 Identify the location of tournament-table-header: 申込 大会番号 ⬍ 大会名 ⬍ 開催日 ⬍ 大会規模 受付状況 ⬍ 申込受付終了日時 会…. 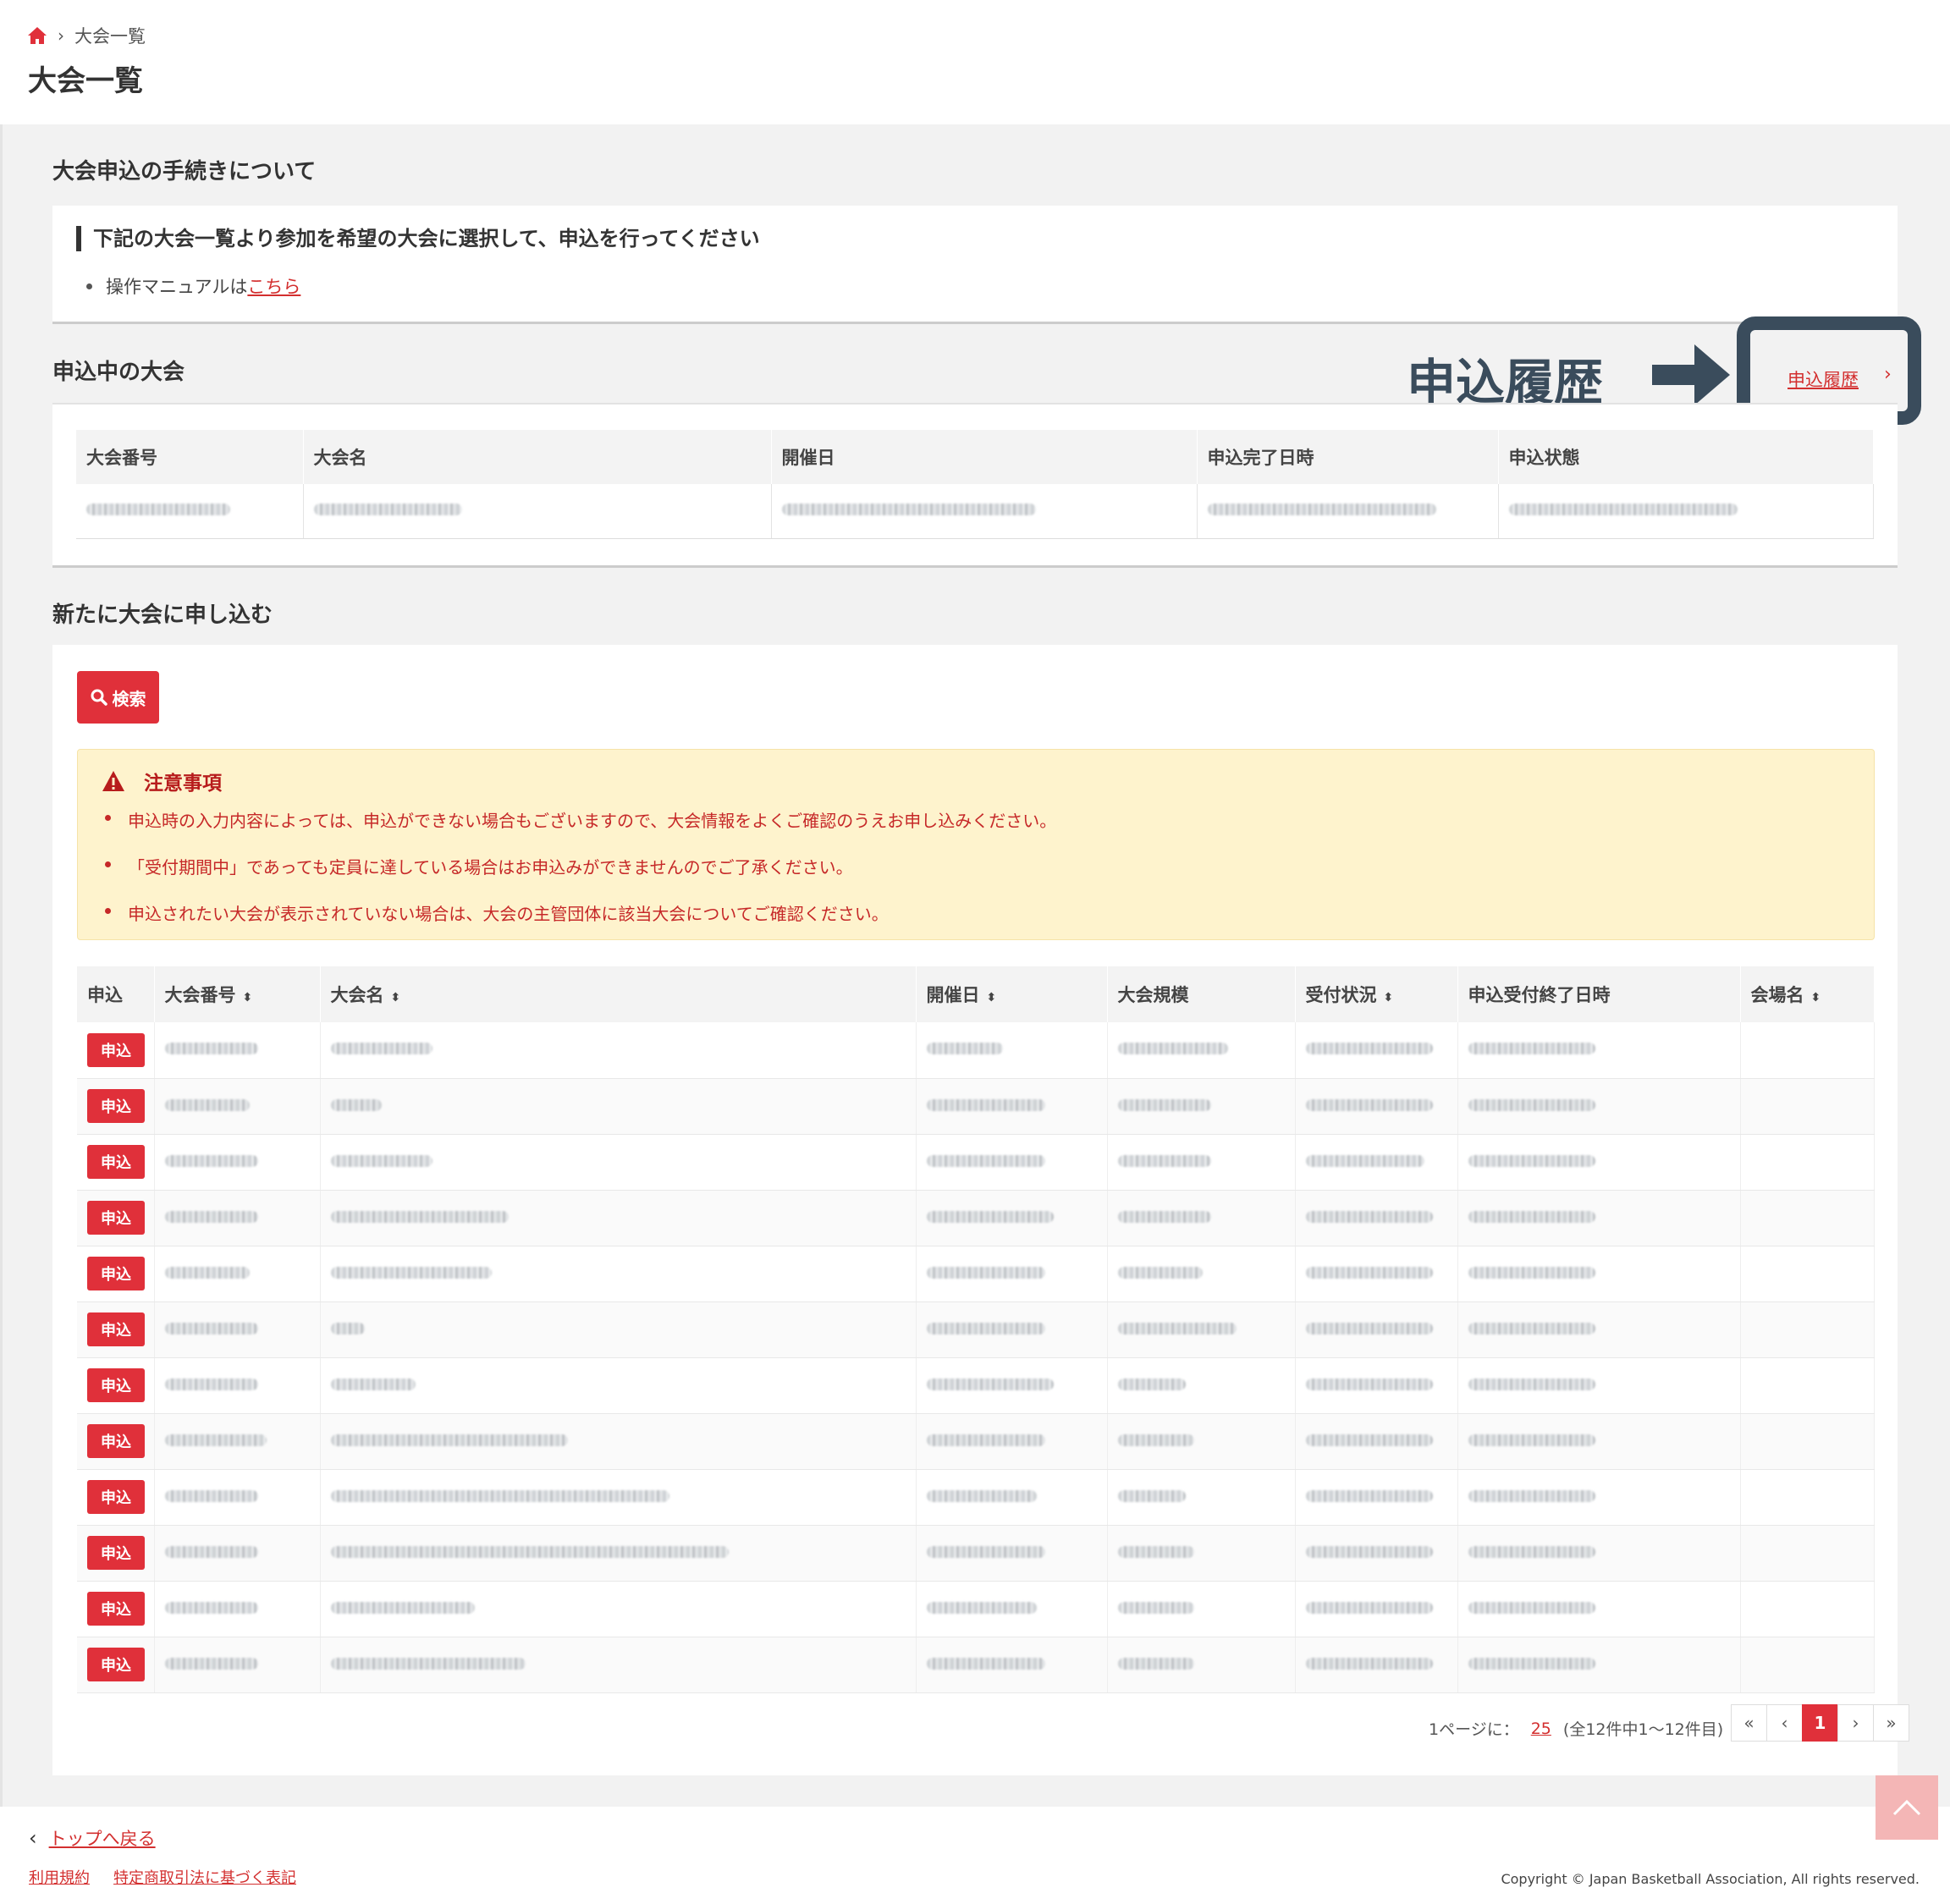
(976, 994).